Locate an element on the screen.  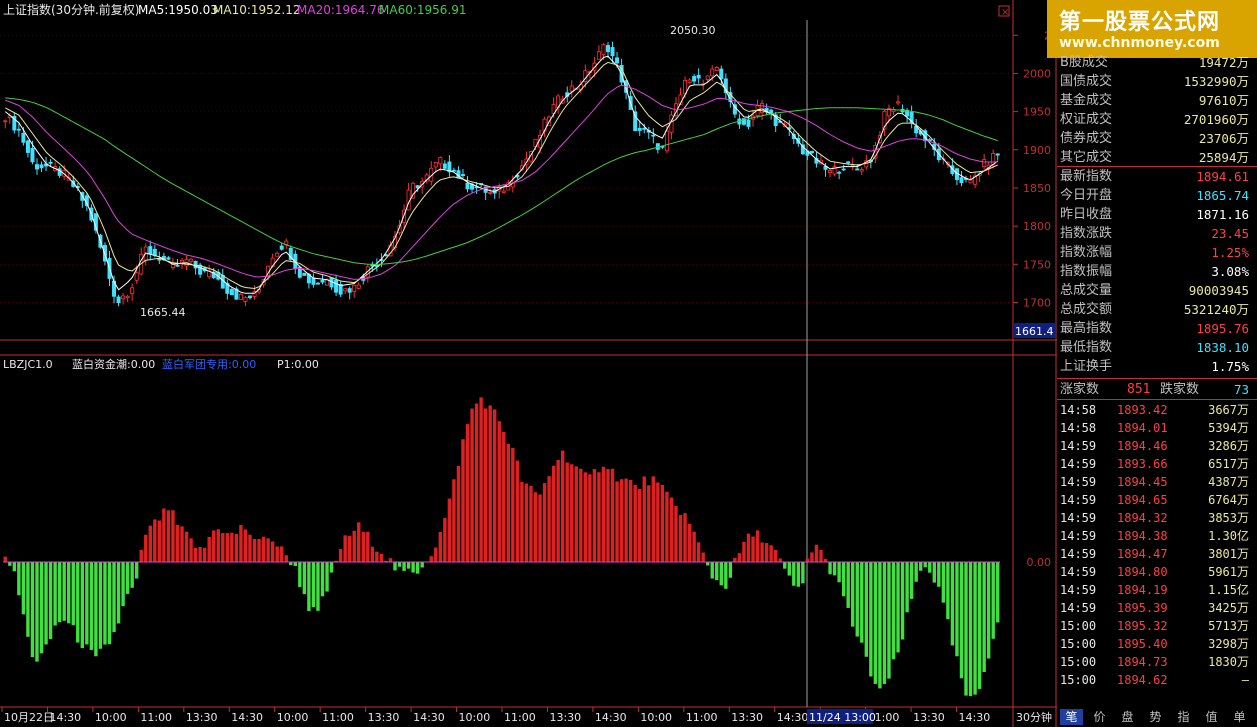
tick-row: 14:59 1894.46 3286万 is located at coordinates (1156, 446).